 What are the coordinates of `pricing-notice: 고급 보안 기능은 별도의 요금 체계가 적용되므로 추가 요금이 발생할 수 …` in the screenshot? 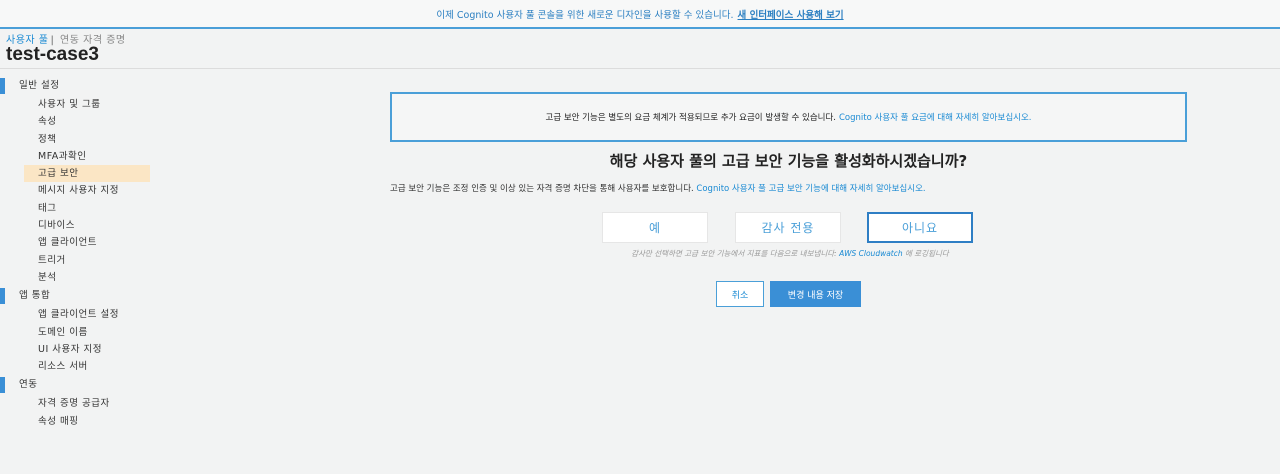 It's located at (788, 117).